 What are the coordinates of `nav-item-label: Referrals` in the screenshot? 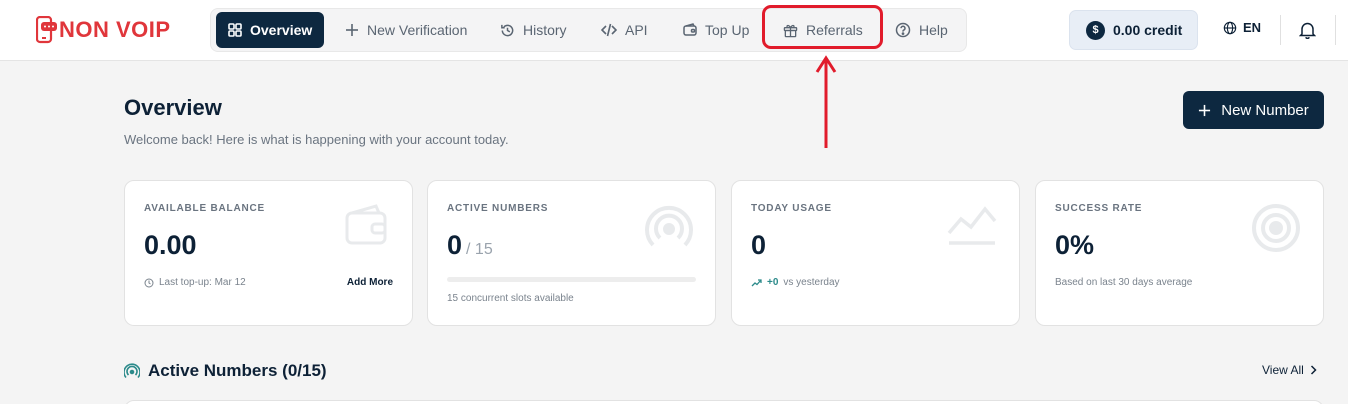 It's located at (834, 30).